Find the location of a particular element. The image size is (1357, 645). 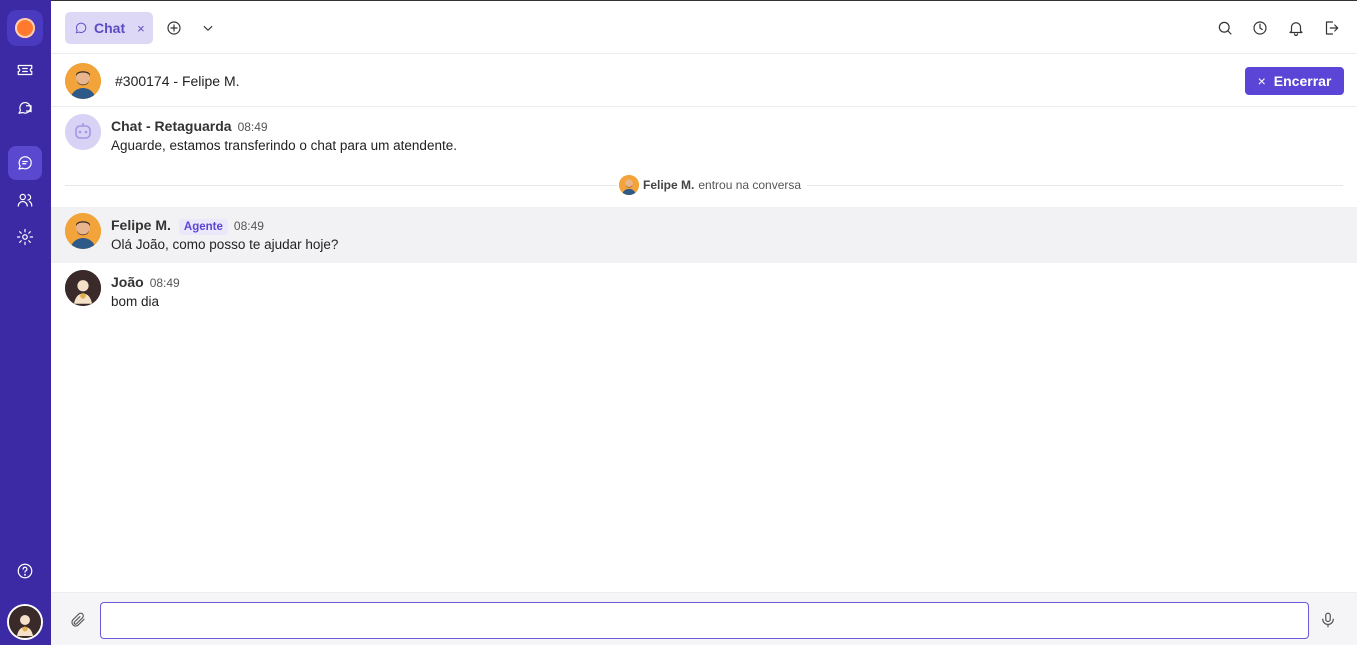

message-input is located at coordinates (704, 620).